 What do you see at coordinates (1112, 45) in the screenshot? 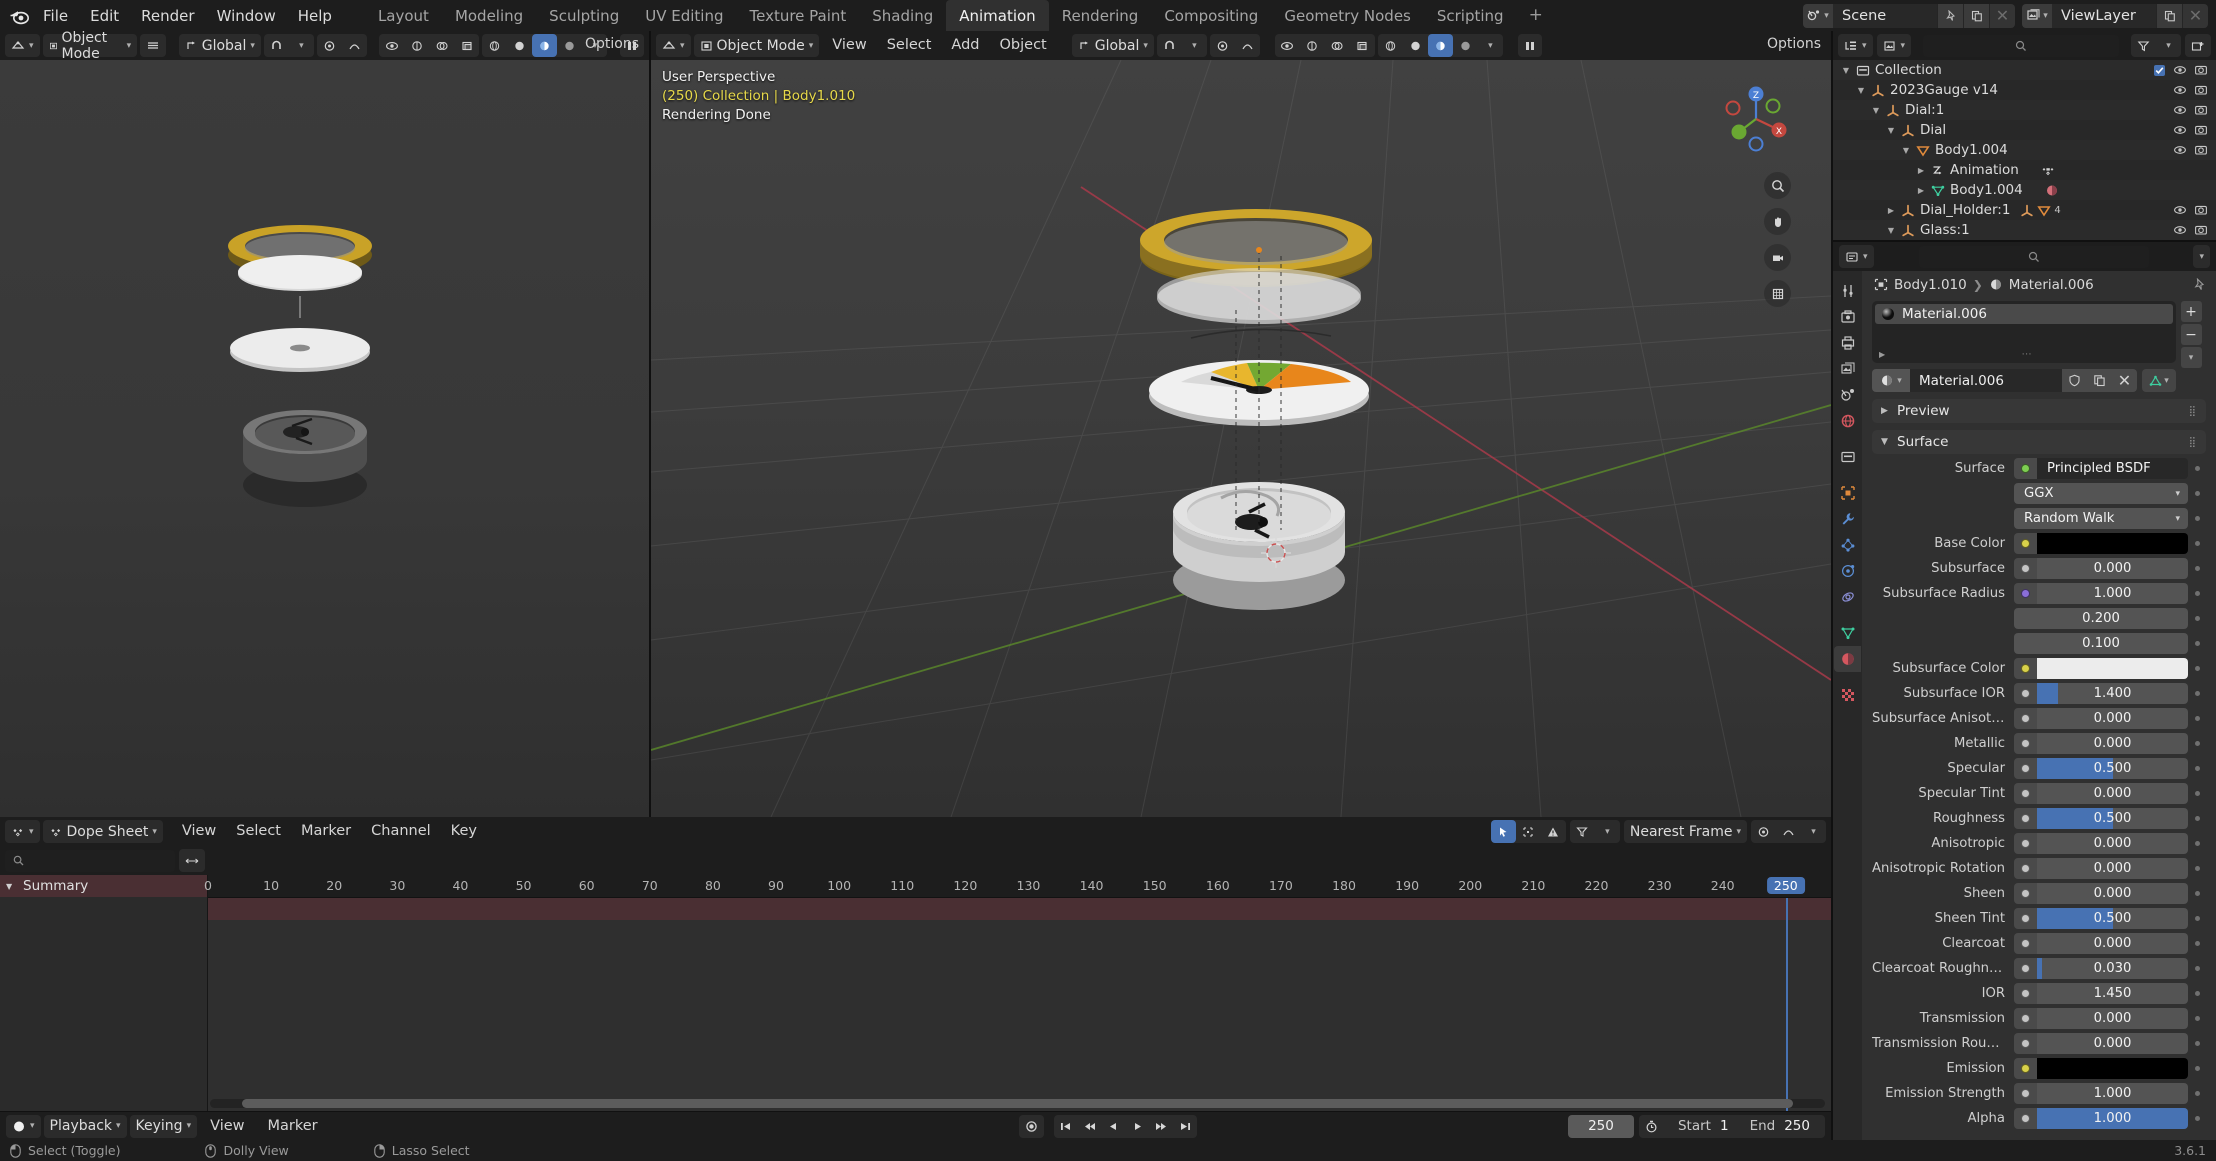
I see `transform-orientation-right: Global ▾` at bounding box center [1112, 45].